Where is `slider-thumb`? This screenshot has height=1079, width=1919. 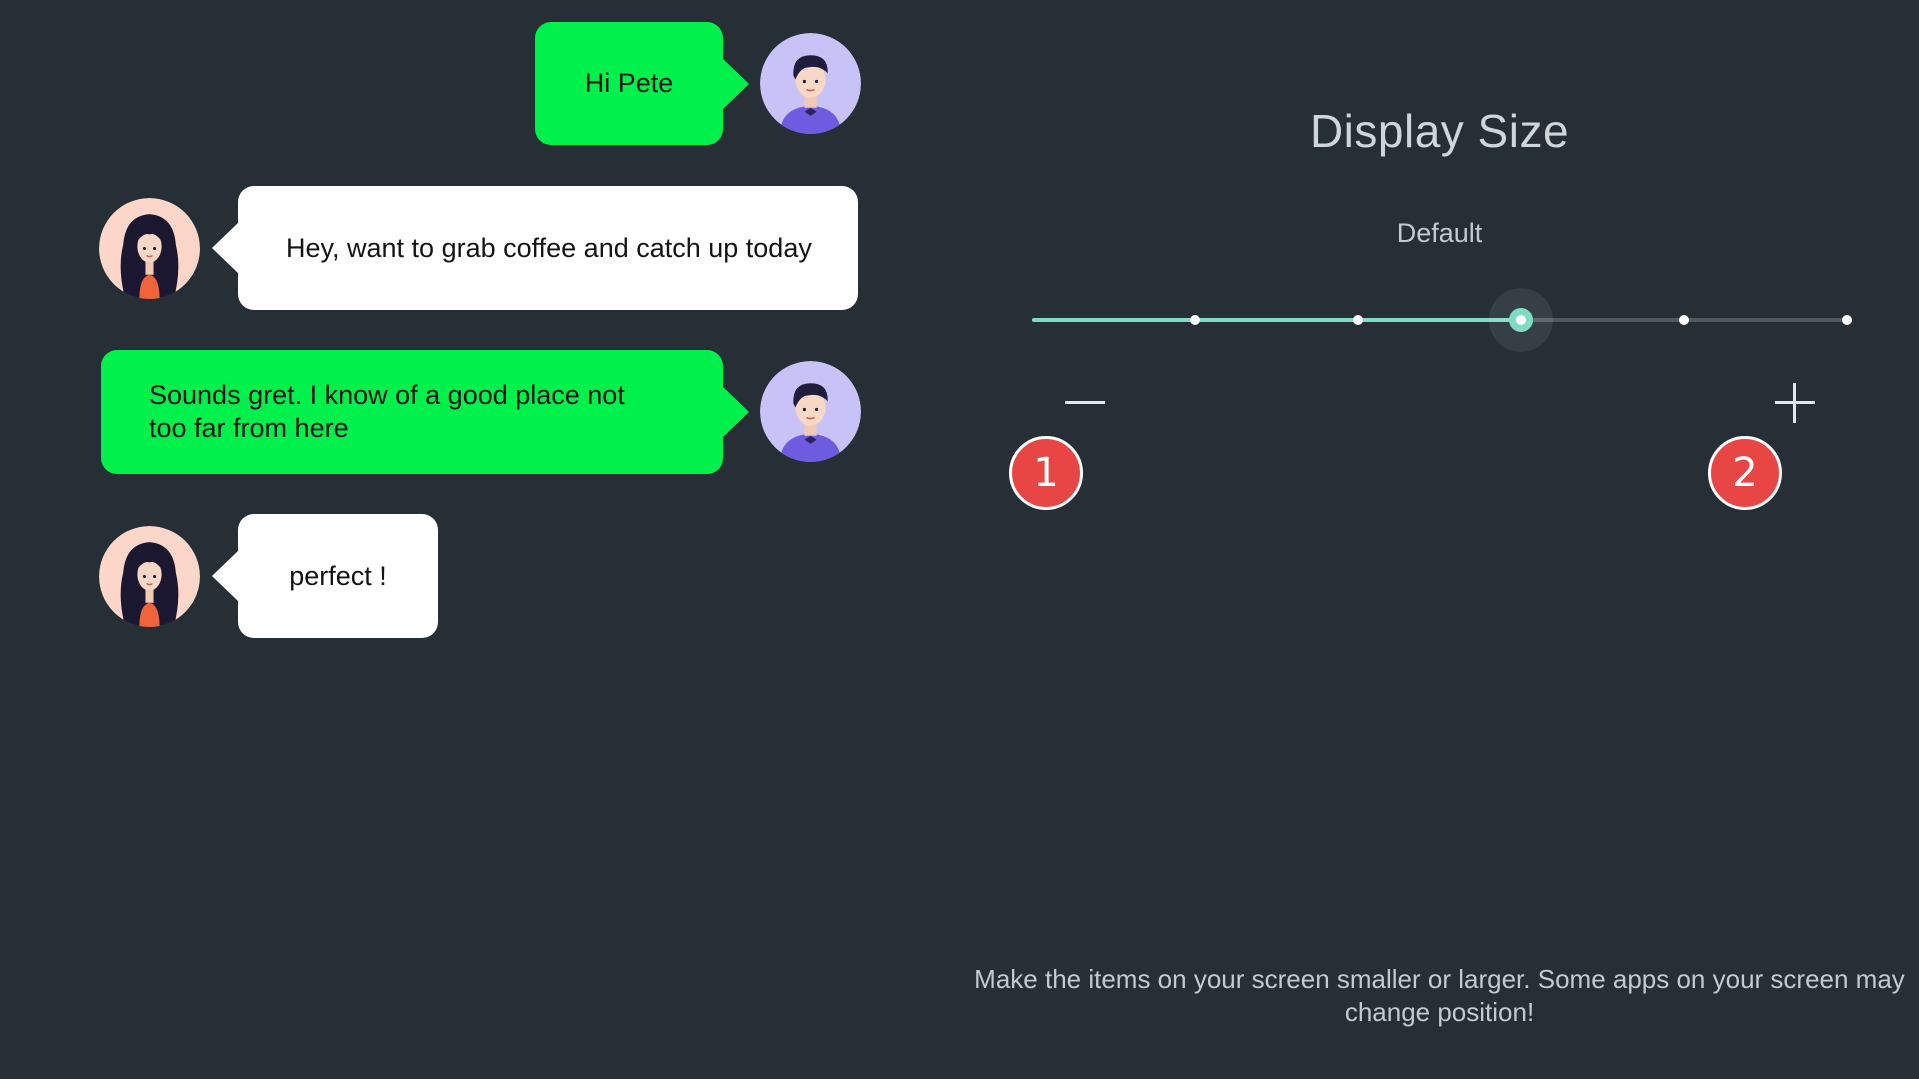
slider-thumb is located at coordinates (1521, 320).